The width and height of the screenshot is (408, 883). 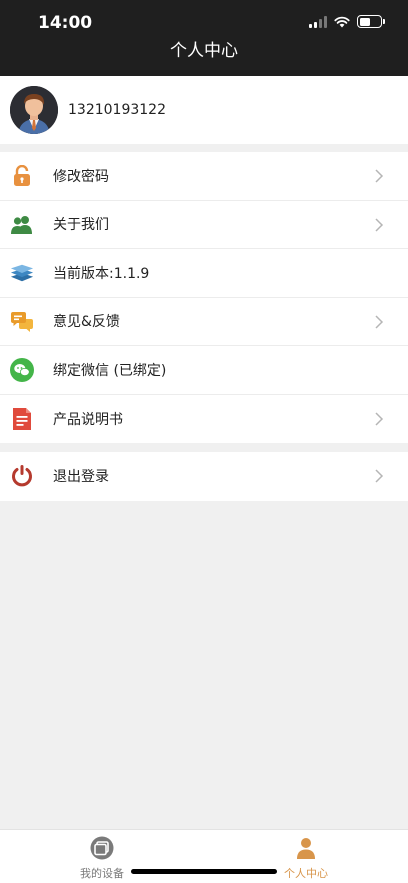 I want to click on document-icon, so click(x=22, y=419).